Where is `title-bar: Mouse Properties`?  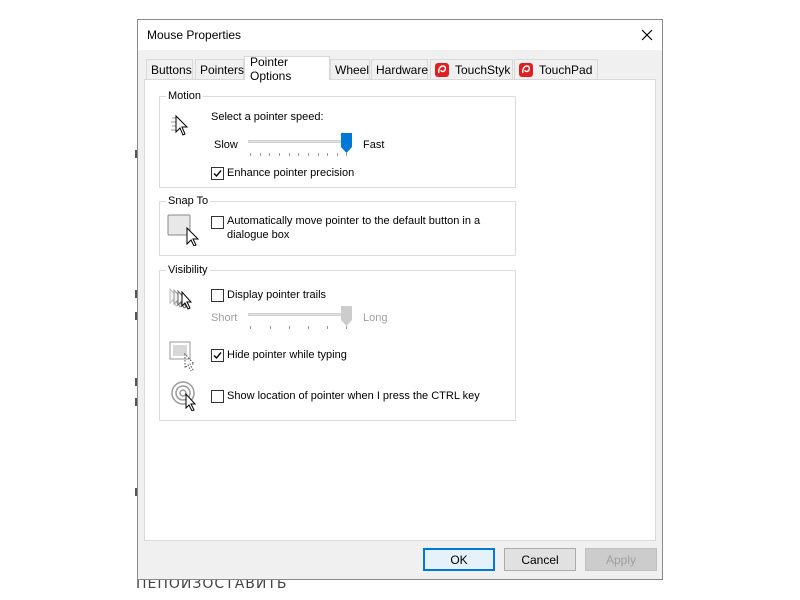 title-bar: Mouse Properties is located at coordinates (400, 35).